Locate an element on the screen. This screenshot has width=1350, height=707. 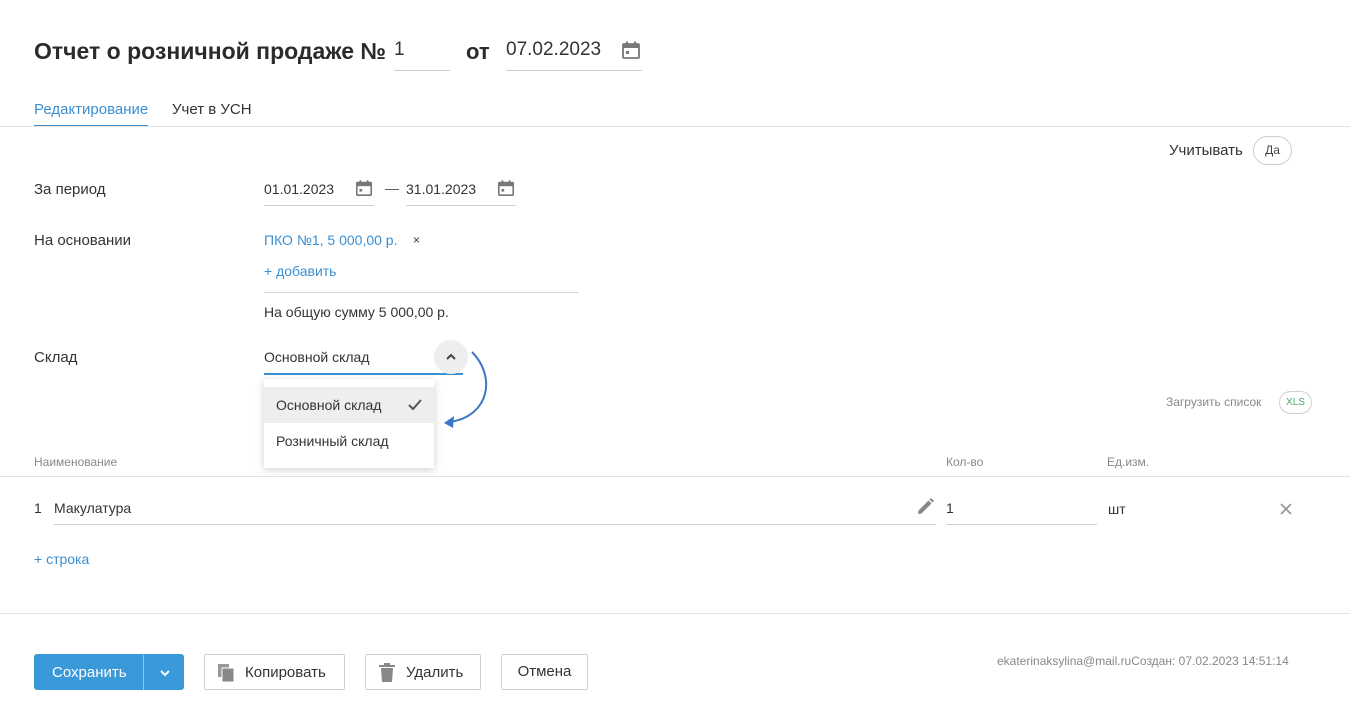
basis-divider is located at coordinates (421, 292).